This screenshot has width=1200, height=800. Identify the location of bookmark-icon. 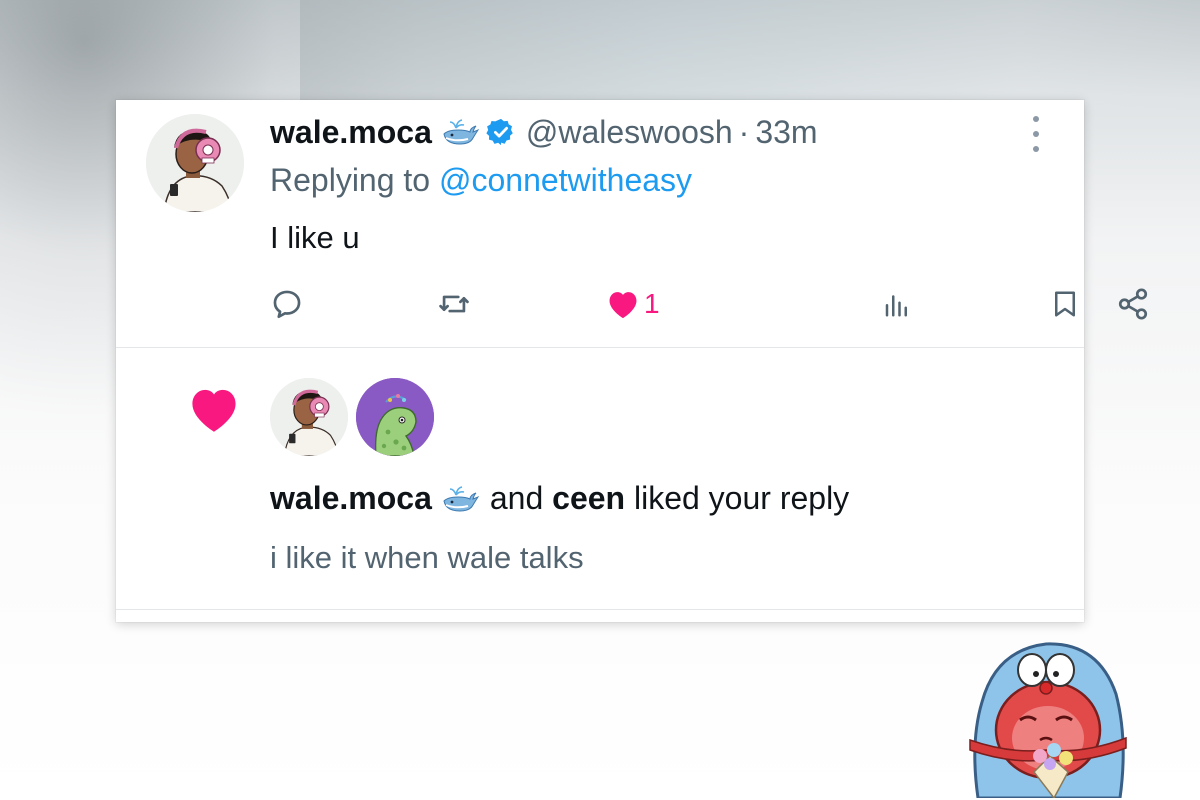
(1065, 304).